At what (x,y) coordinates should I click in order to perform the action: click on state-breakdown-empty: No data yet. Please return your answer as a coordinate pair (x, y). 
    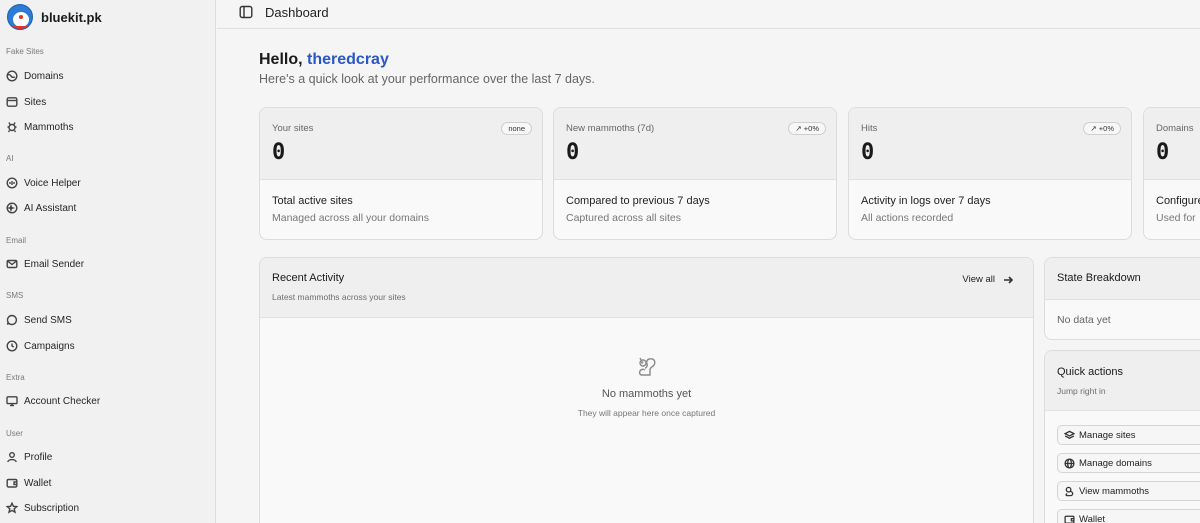
    Looking at the image, I should click on (1084, 320).